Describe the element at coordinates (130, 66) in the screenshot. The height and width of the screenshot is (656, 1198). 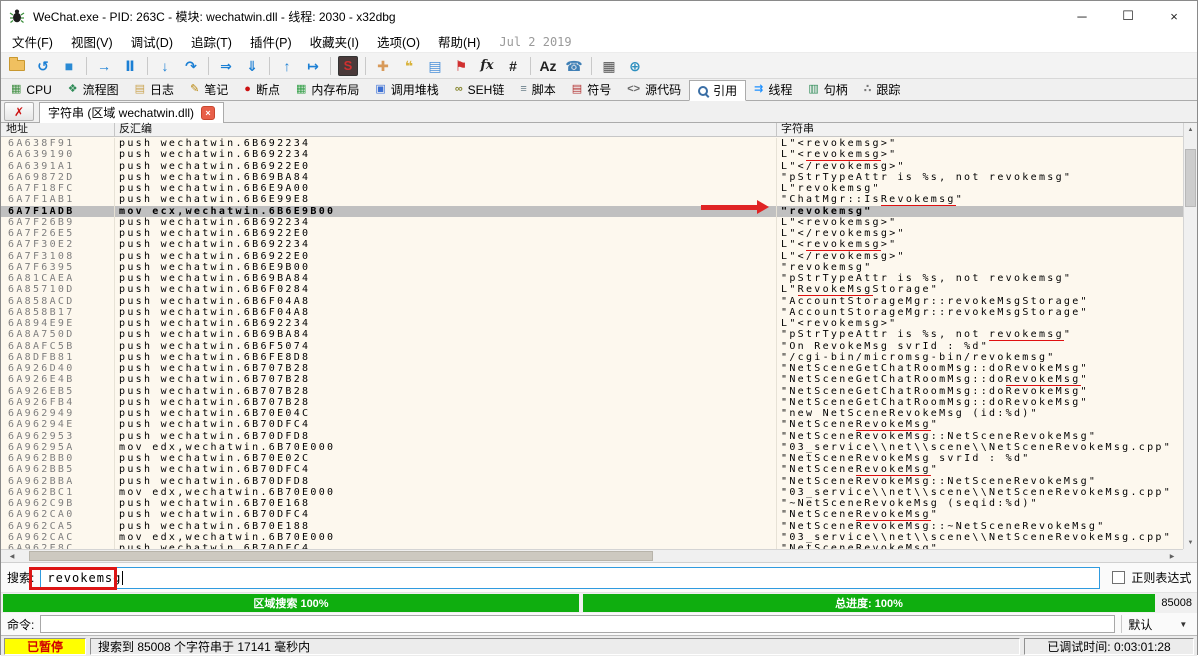
I see `pause-icon: Ⅱ` at that location.